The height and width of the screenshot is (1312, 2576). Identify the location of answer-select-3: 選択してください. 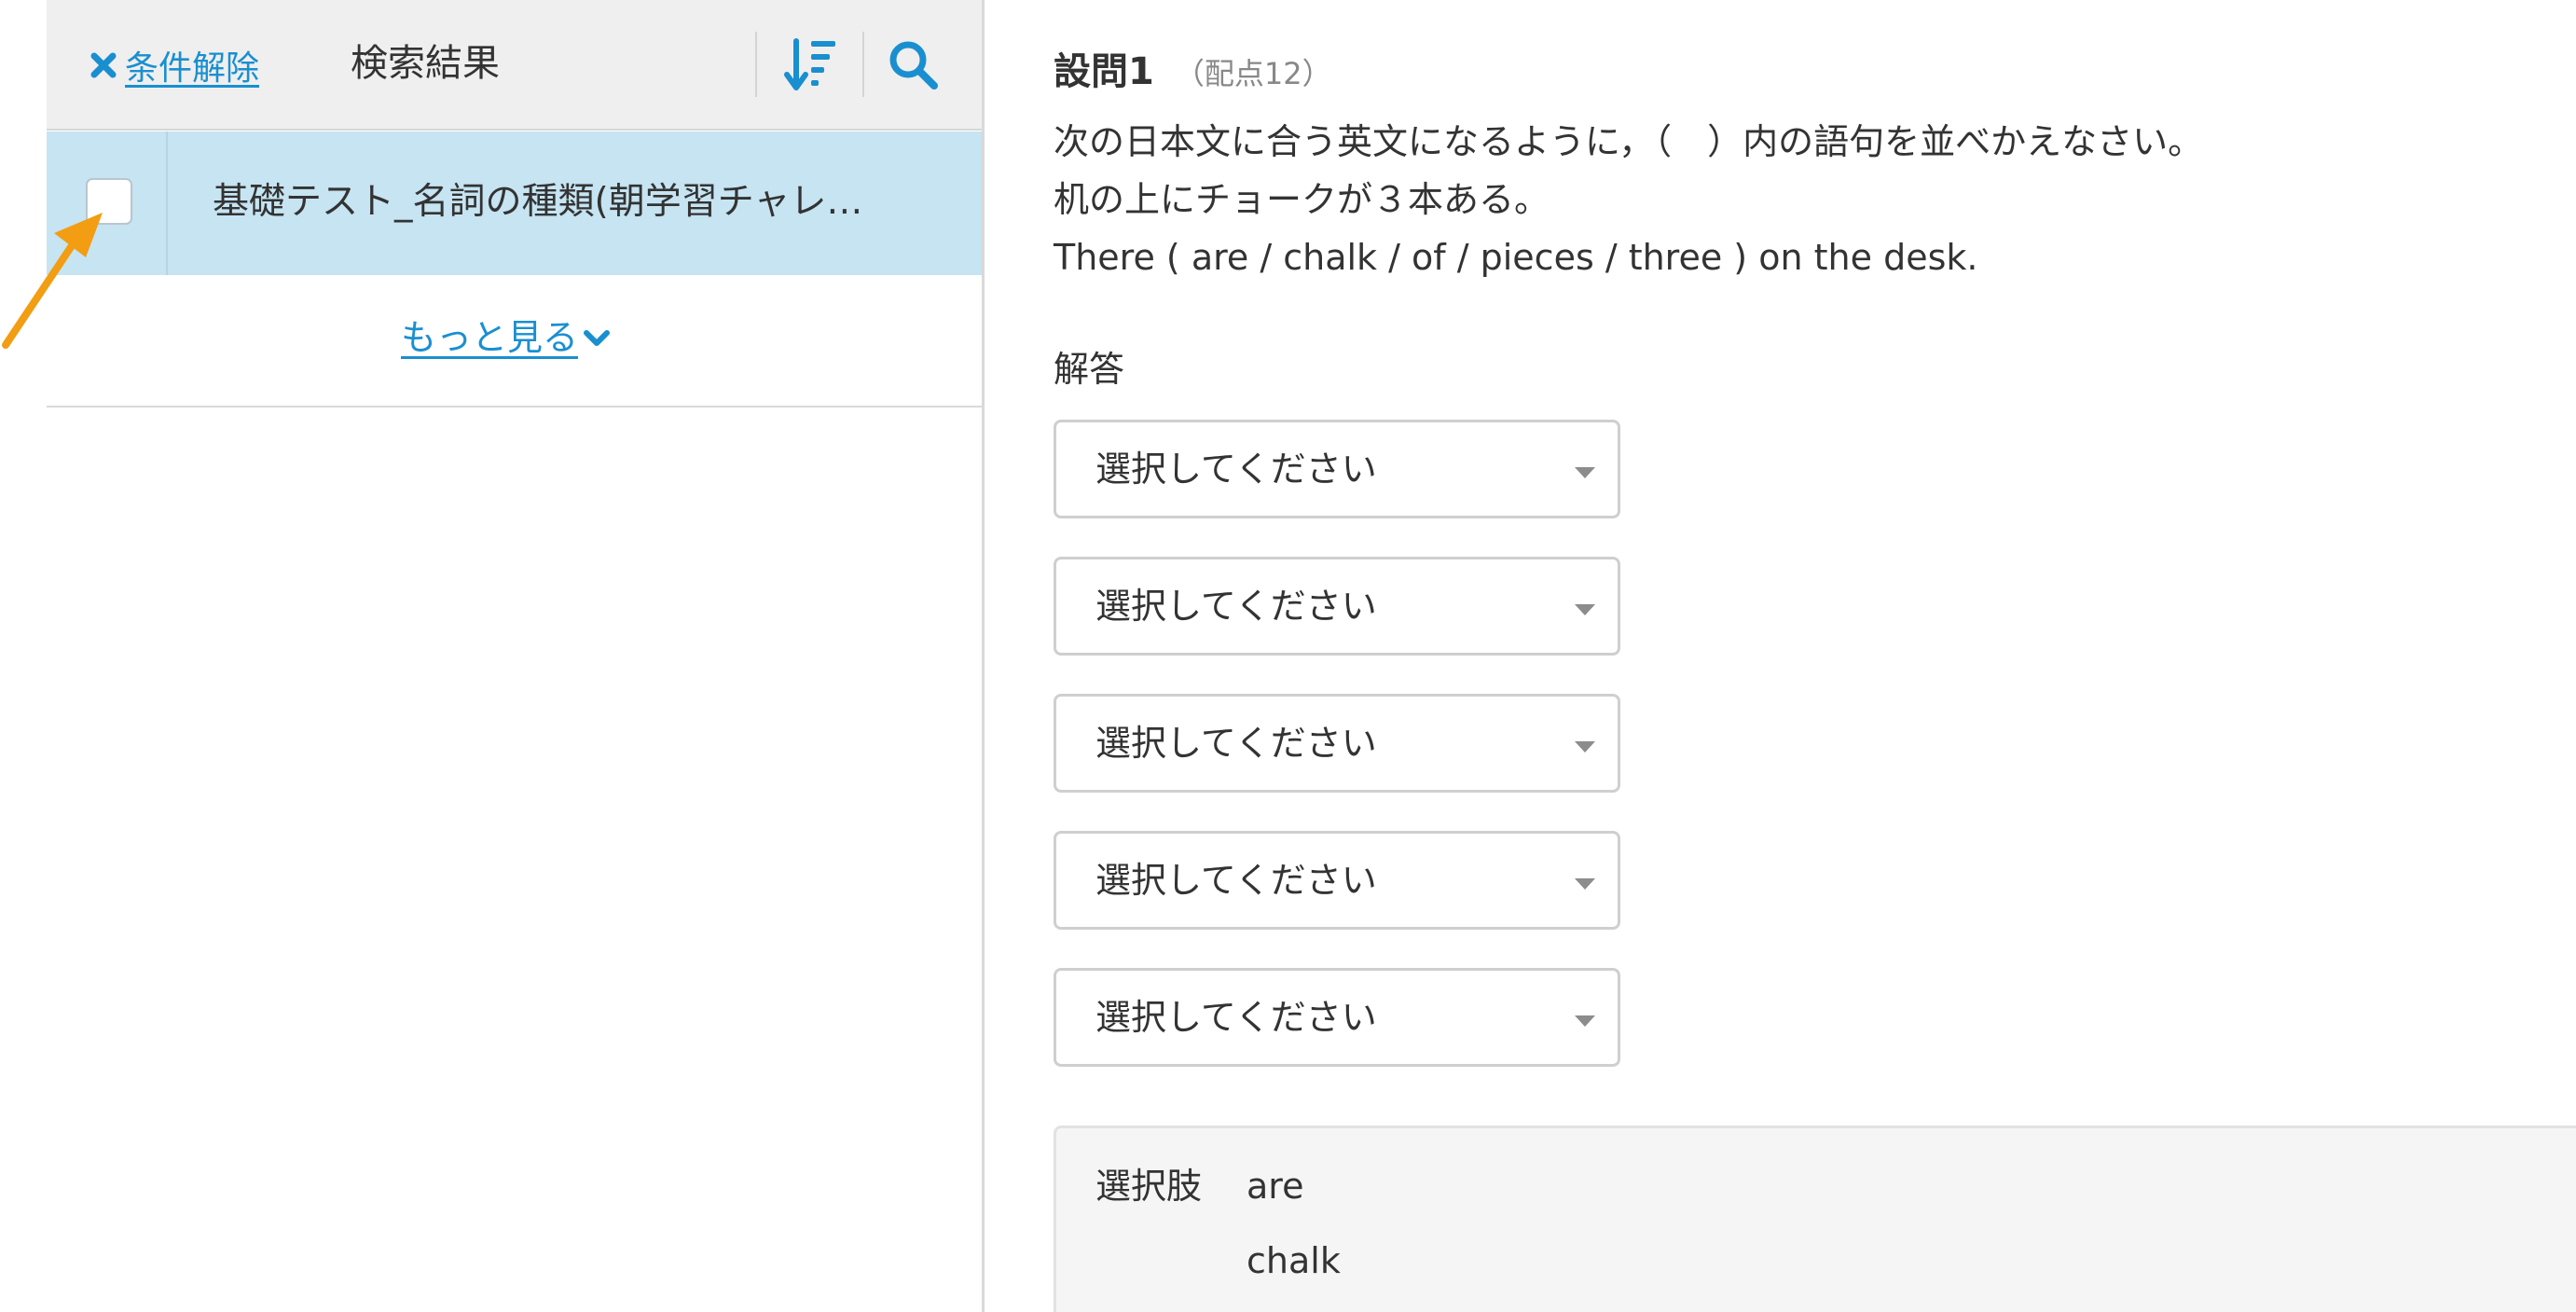
(1337, 744).